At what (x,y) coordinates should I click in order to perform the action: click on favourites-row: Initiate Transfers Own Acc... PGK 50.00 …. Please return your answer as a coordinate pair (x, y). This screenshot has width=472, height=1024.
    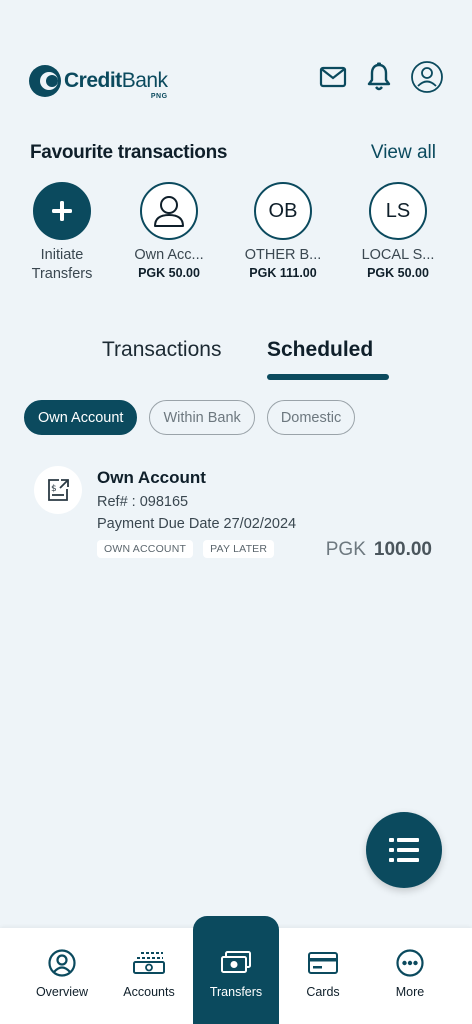
    Looking at the image, I should click on (236, 237).